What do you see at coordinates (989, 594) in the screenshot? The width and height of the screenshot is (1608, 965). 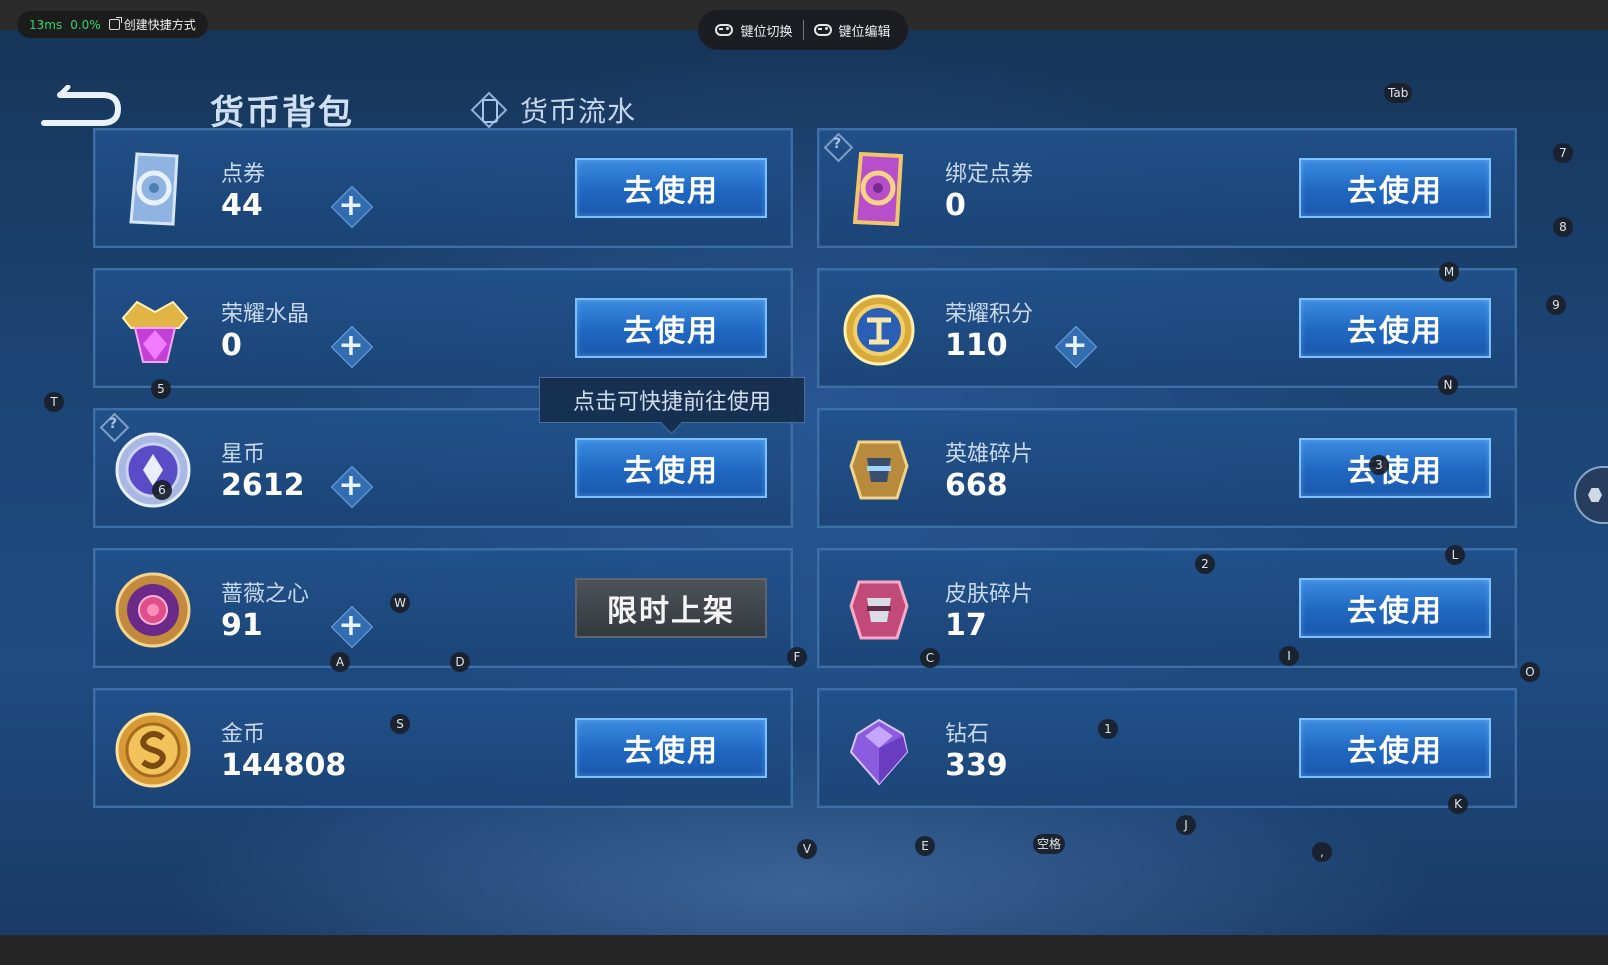 I see `currency-name: 皮肤碎片` at bounding box center [989, 594].